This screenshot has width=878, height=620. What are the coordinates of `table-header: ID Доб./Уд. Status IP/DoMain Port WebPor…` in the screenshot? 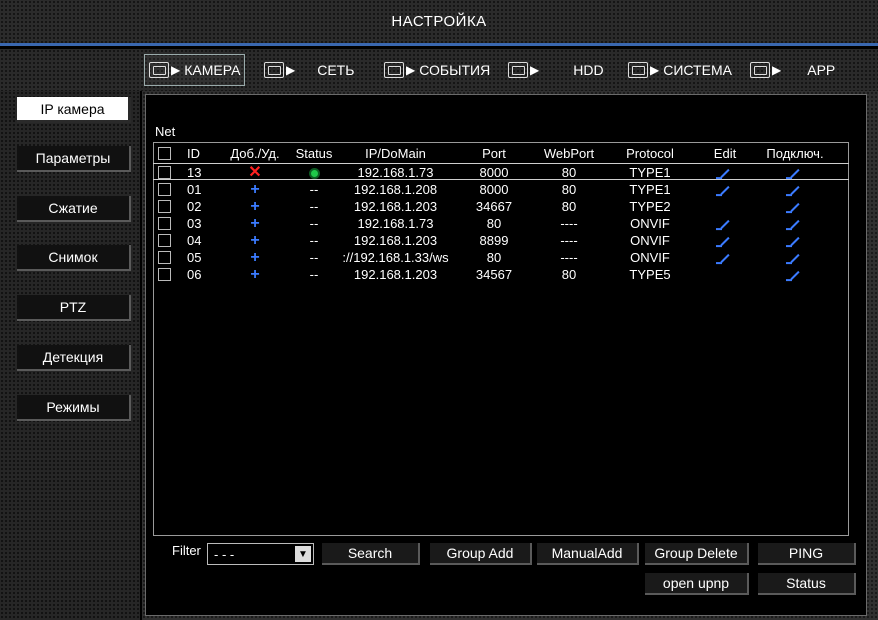 It's located at (501, 153).